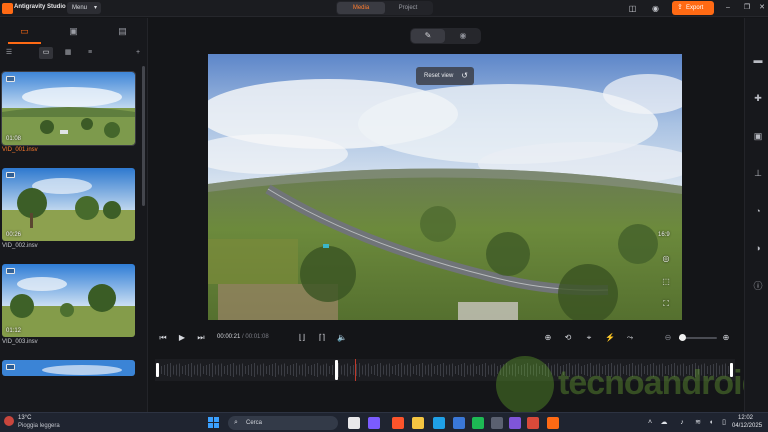 The width and height of the screenshot is (768, 432). Describe the element at coordinates (758, 248) in the screenshot. I see `color-icon: ◑` at that location.